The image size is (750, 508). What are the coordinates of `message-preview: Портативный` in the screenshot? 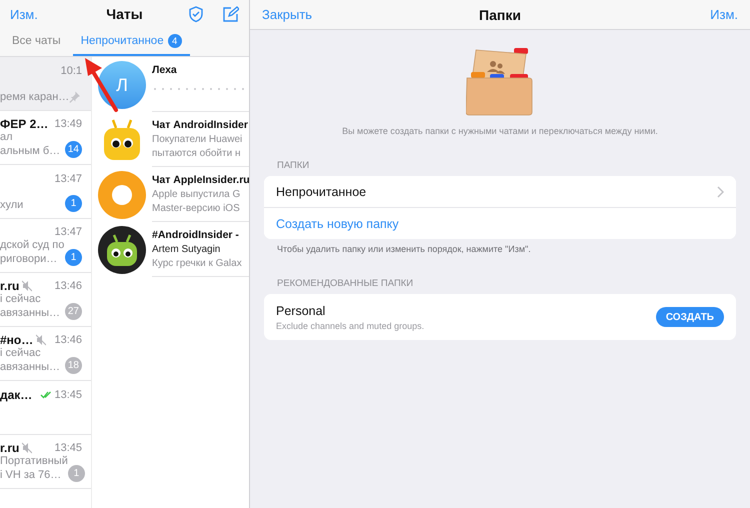 It's located at (34, 461).